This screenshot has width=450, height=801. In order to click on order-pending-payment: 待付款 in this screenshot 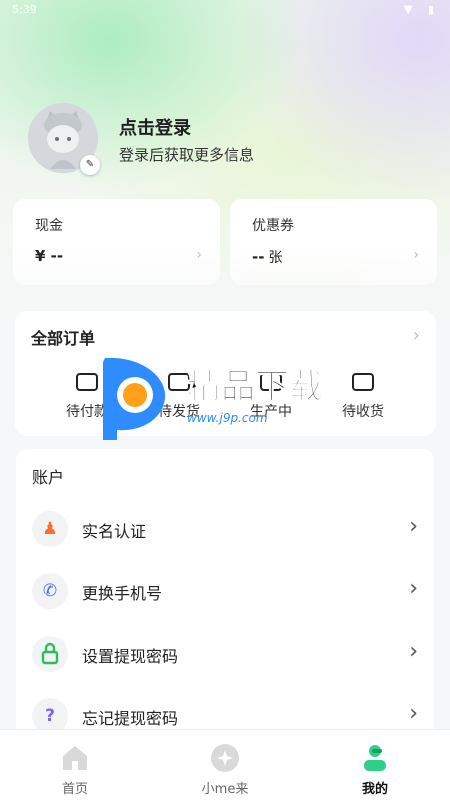, I will do `click(87, 397)`.